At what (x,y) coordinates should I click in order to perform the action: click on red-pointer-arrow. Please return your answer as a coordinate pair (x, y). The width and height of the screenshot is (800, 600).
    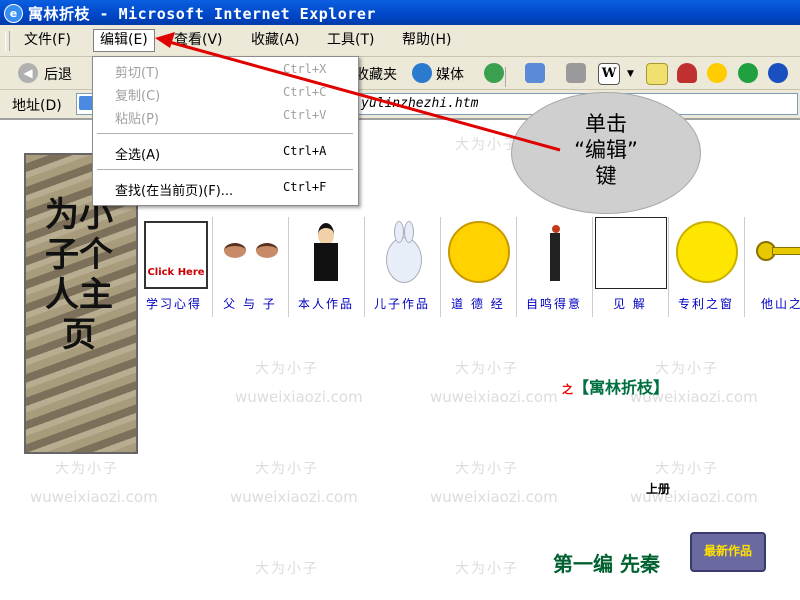
    Looking at the image, I should click on (358, 92).